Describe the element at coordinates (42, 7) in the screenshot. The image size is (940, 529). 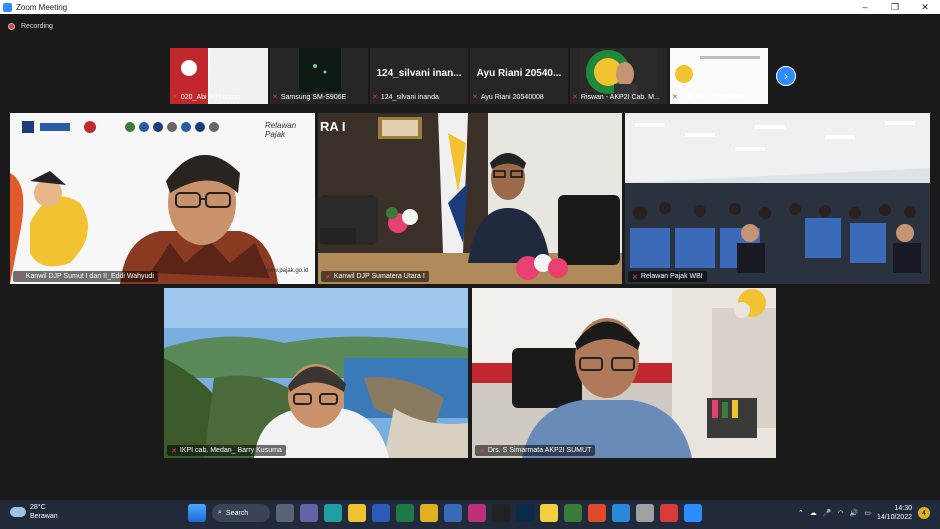
I see `window-title: Zoom Meeting` at that location.